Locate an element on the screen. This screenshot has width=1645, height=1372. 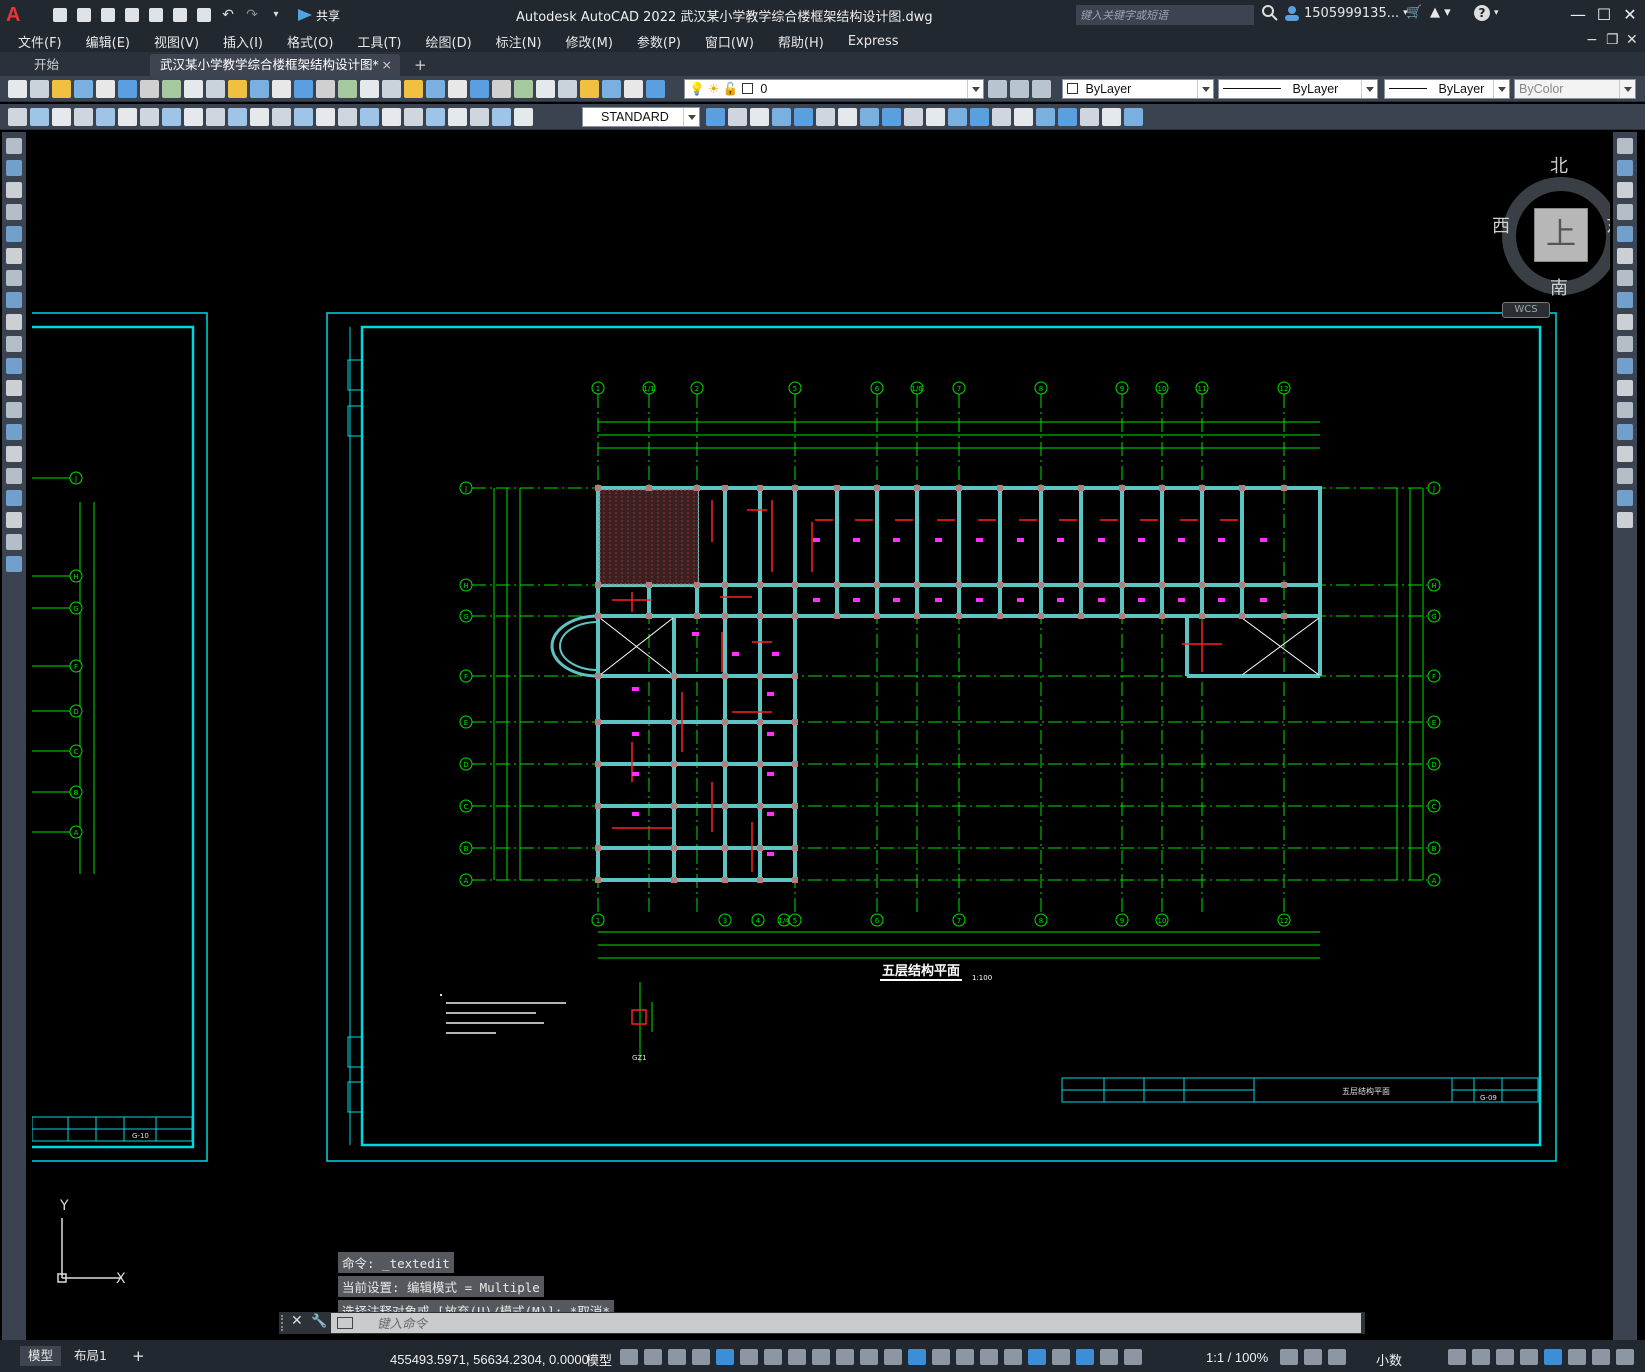
viewcube-top-face: 上 is located at coordinates (1561, 235).